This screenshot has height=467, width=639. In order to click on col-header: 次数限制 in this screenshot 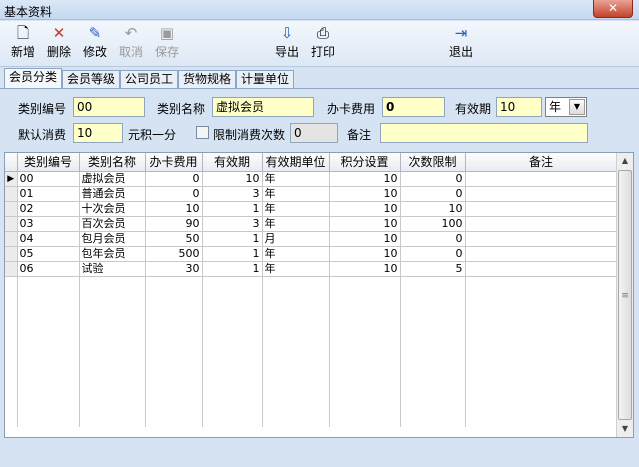, I will do `click(433, 162)`.